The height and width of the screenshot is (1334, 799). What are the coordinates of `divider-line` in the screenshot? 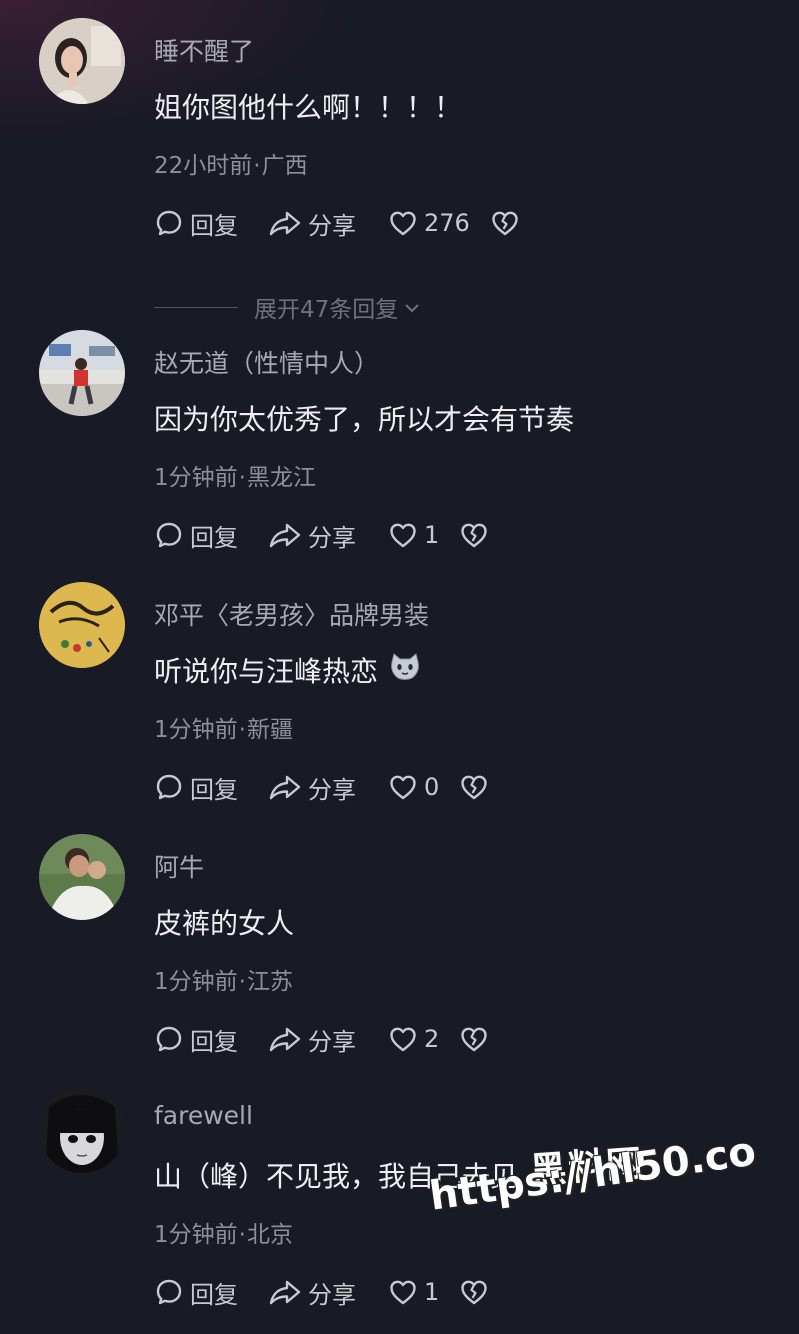 It's located at (196, 307).